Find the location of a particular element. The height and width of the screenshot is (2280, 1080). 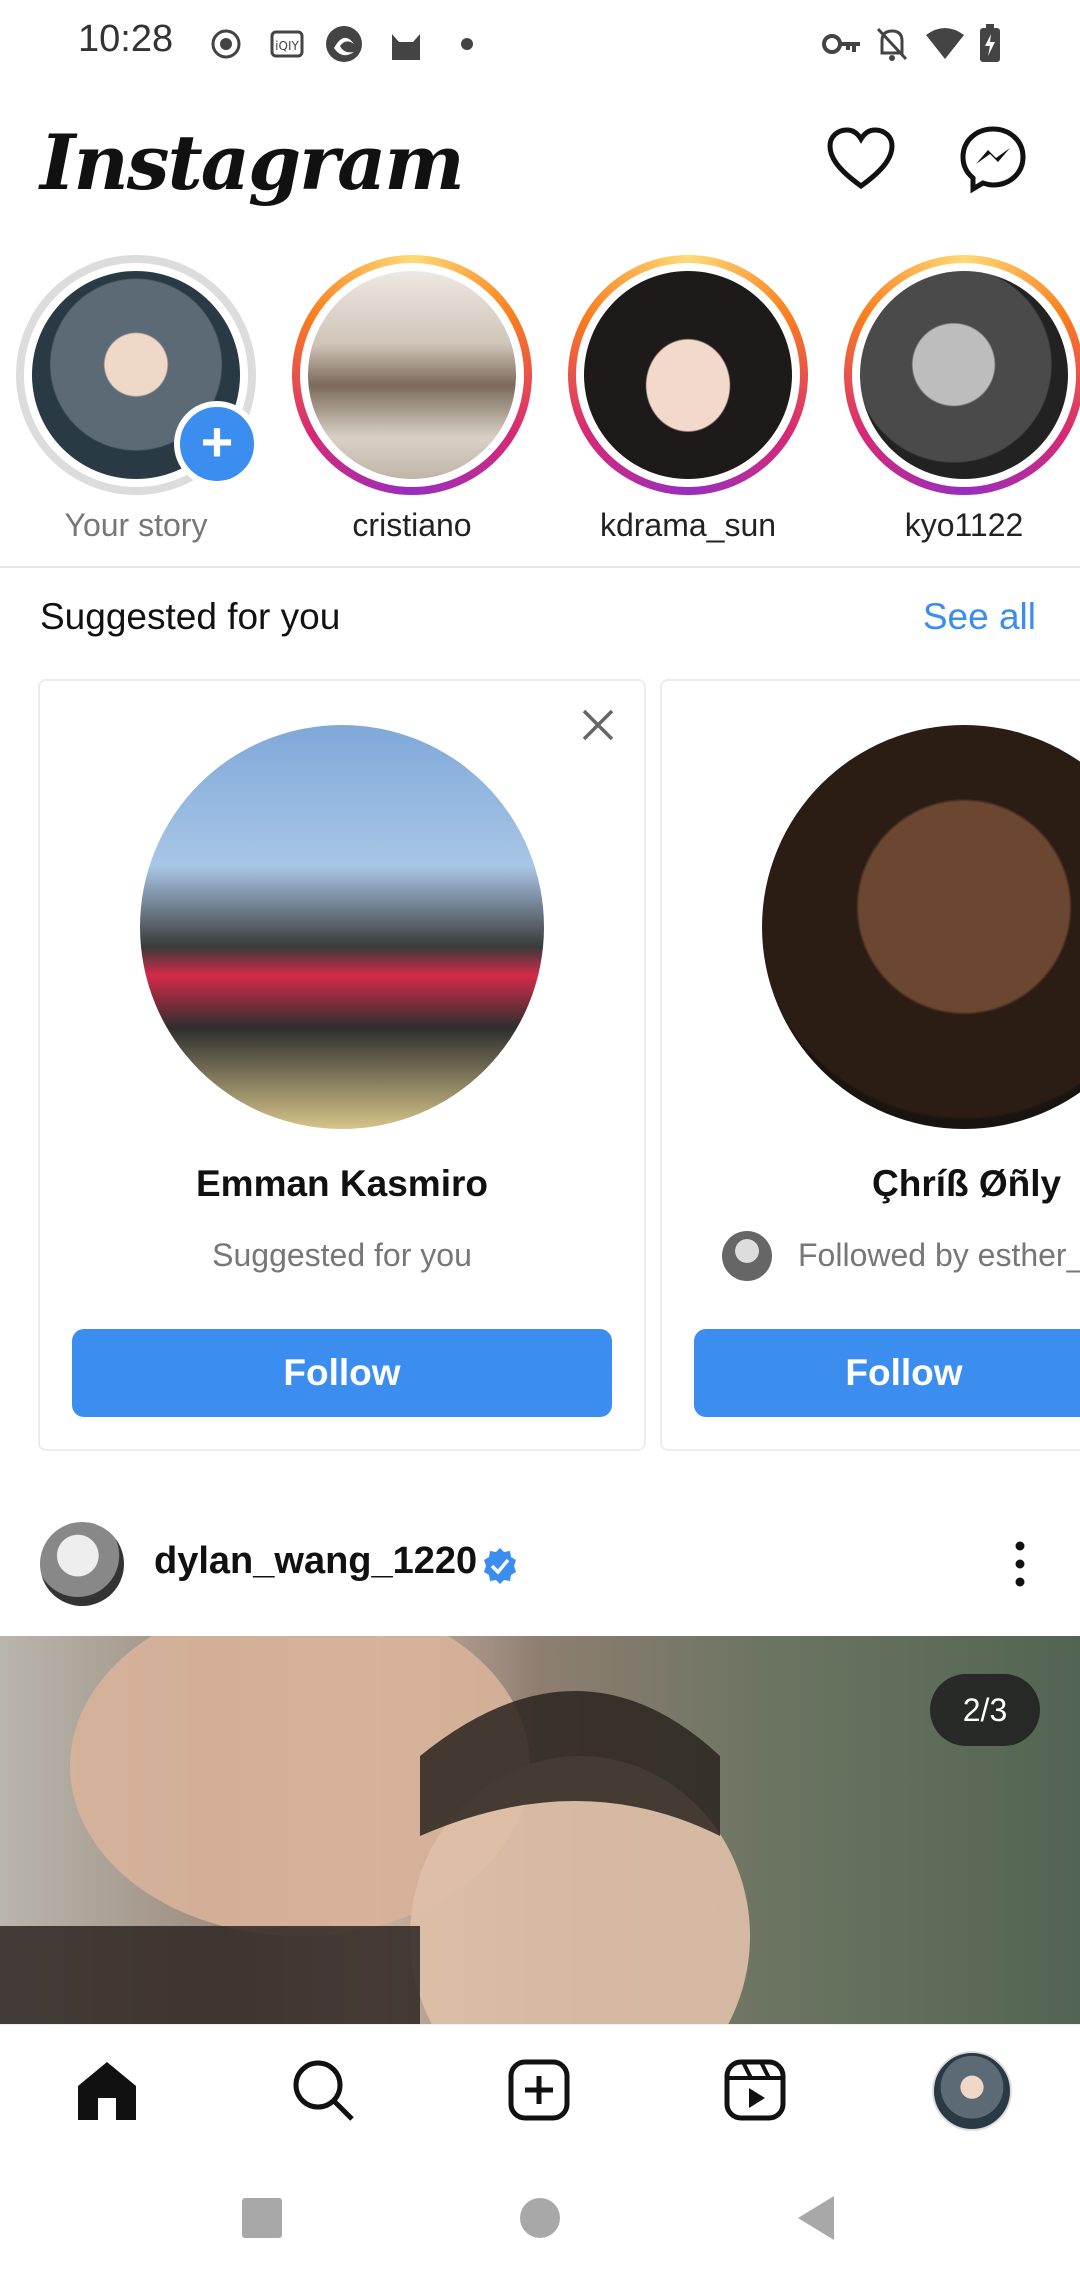

suggestion-name: Emman Kasmiro is located at coordinates (342, 1183).